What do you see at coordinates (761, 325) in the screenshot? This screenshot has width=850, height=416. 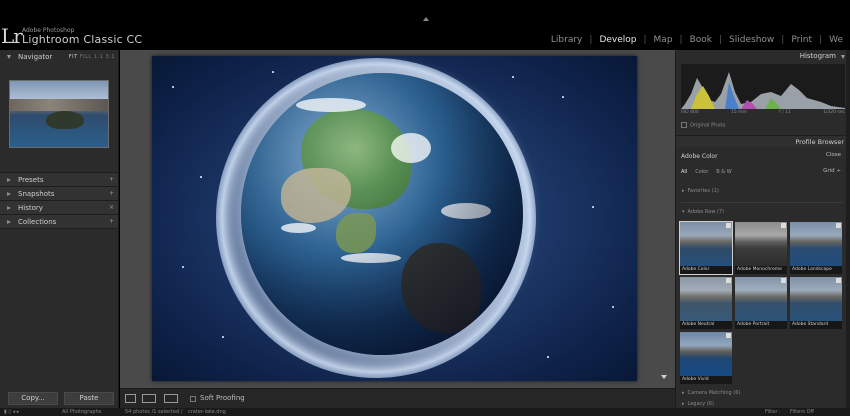 I see `profile-label: Adobe Portrait` at bounding box center [761, 325].